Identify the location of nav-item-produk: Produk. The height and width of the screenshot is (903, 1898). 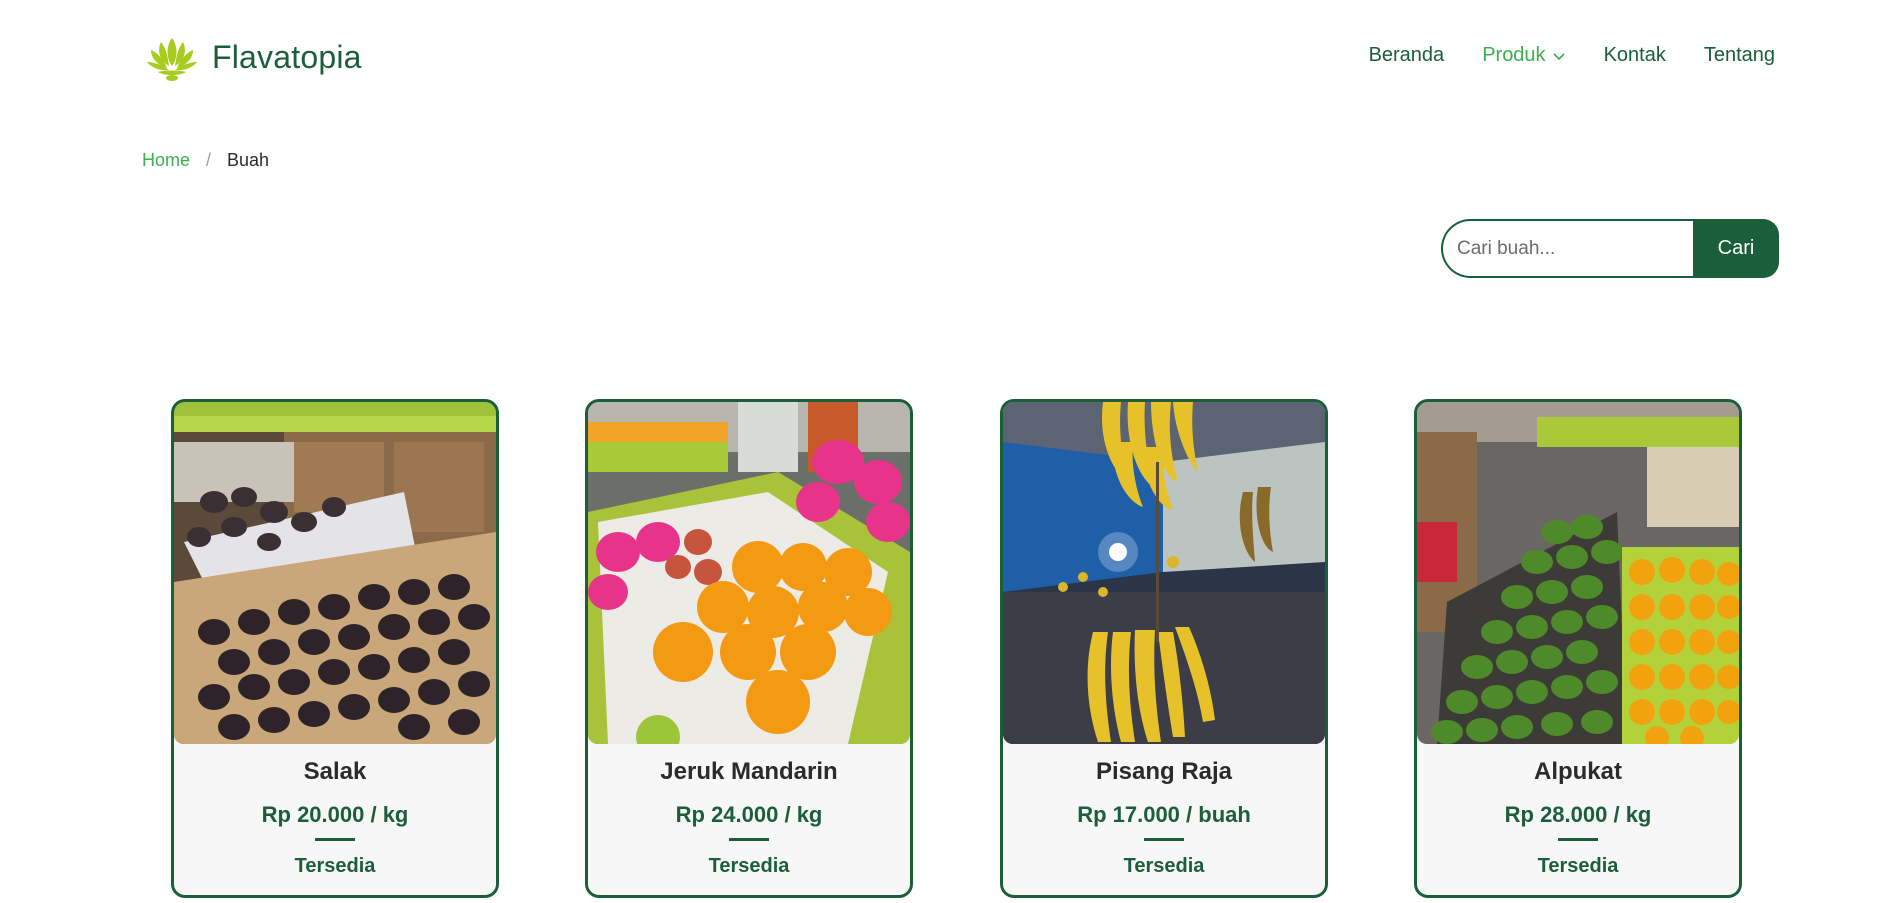
(1523, 55).